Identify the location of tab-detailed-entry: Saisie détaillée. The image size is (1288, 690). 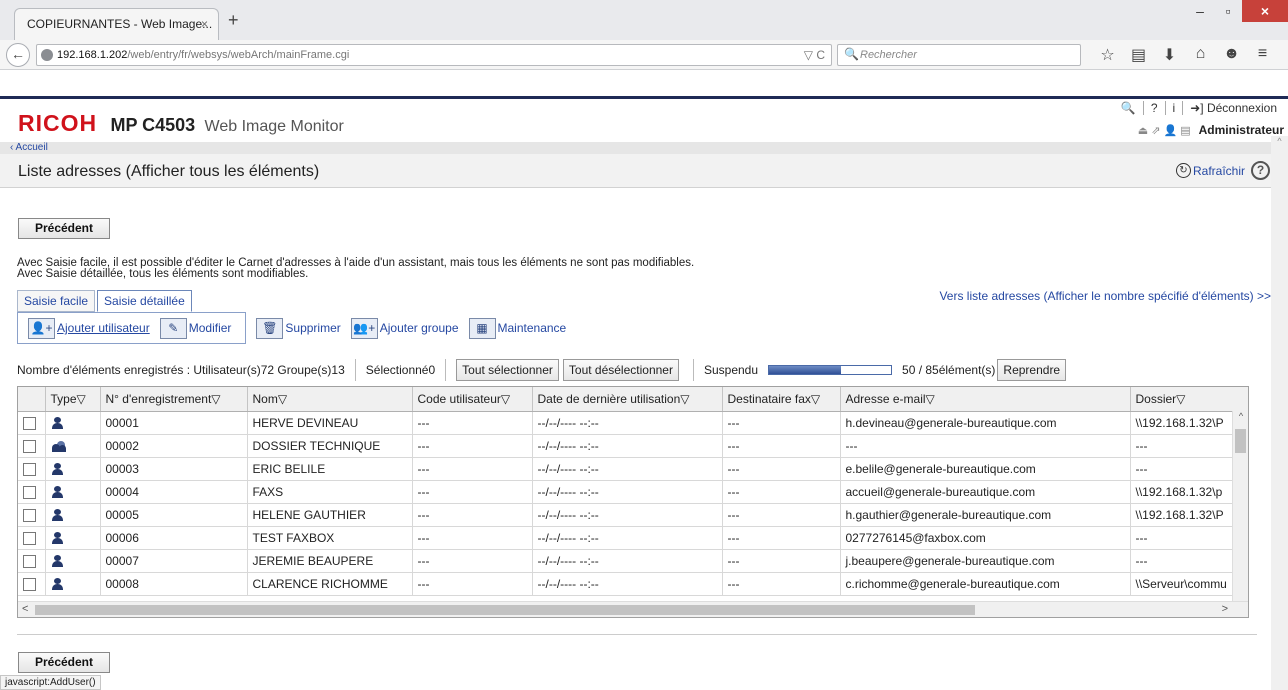
(144, 301).